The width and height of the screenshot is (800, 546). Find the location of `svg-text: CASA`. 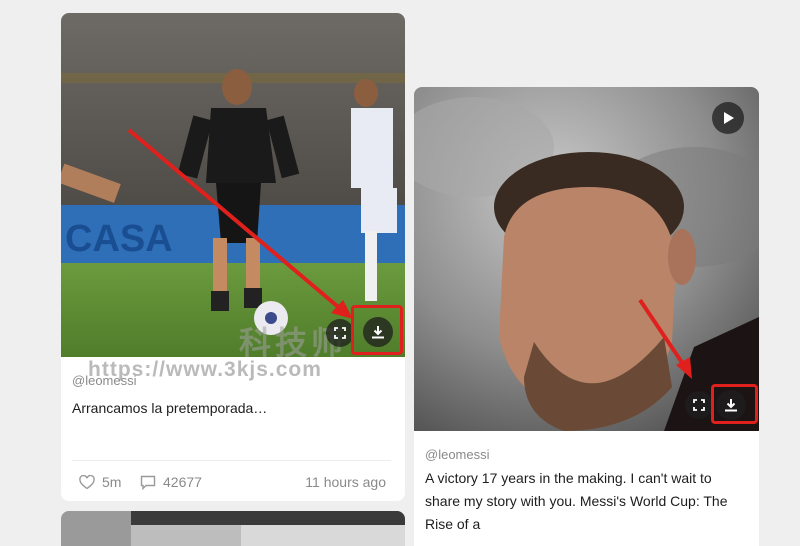

svg-text: CASA is located at coordinates (119, 239).